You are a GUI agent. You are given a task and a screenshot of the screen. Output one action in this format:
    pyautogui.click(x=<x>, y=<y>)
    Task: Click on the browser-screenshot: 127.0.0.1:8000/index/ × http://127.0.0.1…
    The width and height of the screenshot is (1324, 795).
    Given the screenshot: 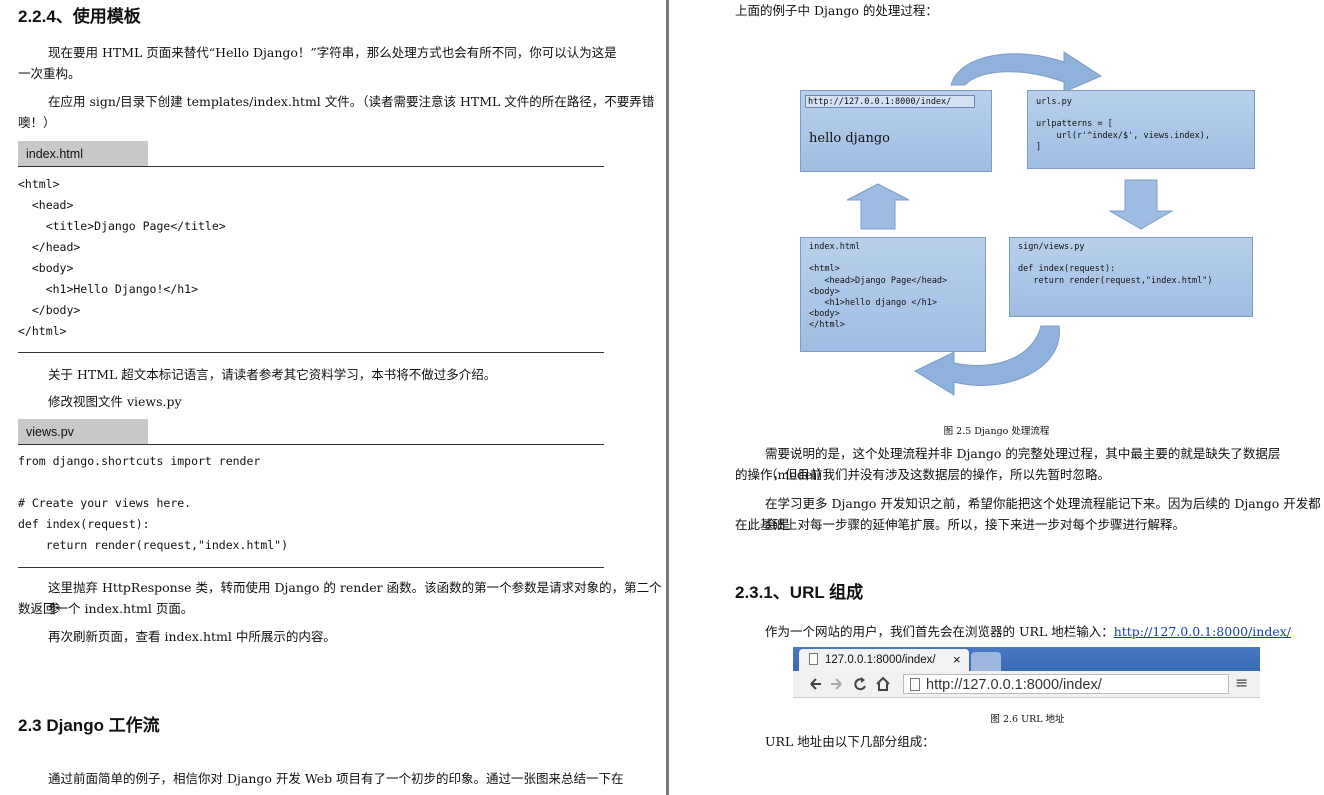 What is the action you would take?
    pyautogui.click(x=1026, y=672)
    